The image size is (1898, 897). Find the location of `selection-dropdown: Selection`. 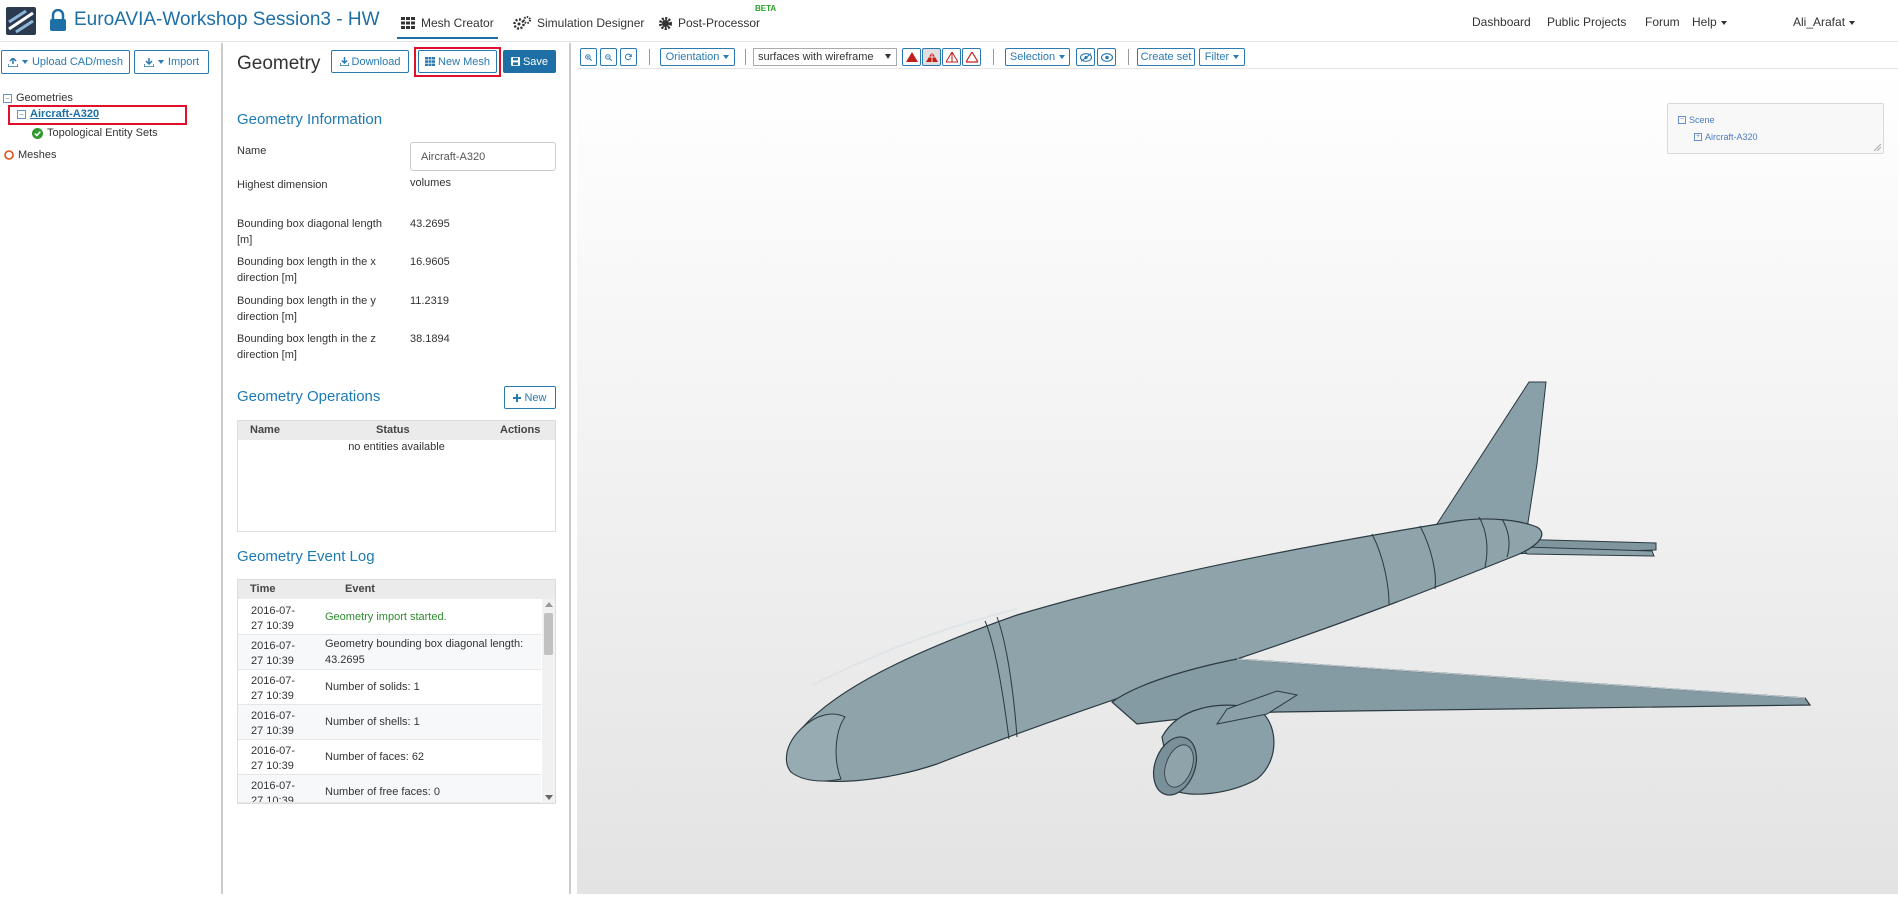

selection-dropdown: Selection is located at coordinates (1037, 57).